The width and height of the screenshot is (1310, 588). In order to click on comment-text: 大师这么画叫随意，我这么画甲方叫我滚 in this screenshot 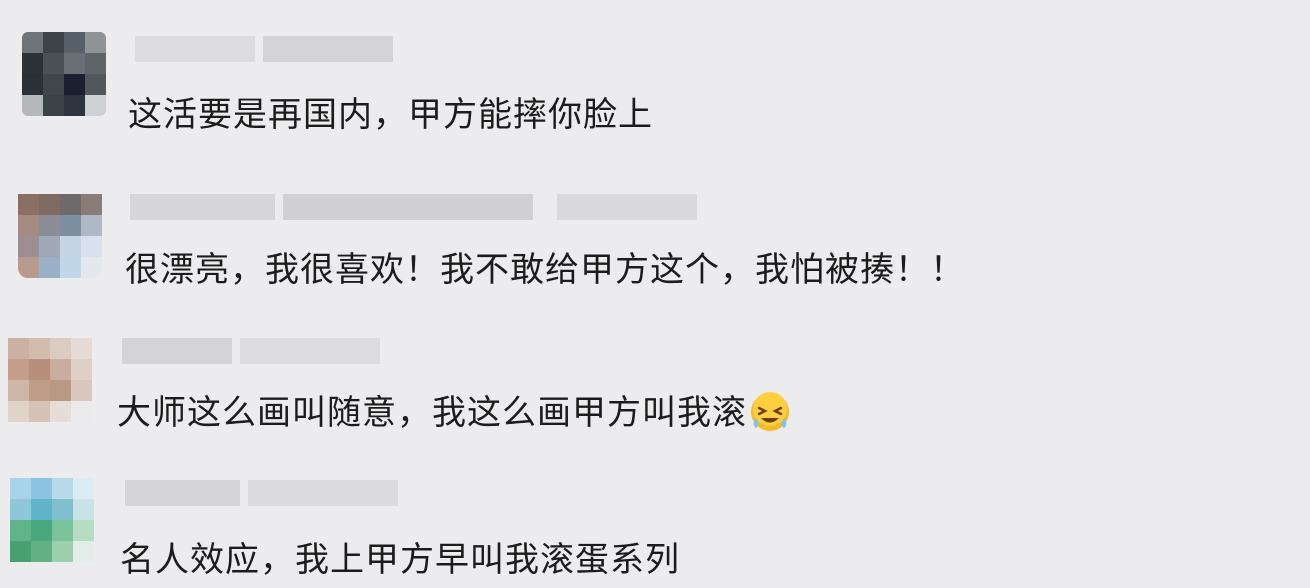, I will do `click(454, 413)`.